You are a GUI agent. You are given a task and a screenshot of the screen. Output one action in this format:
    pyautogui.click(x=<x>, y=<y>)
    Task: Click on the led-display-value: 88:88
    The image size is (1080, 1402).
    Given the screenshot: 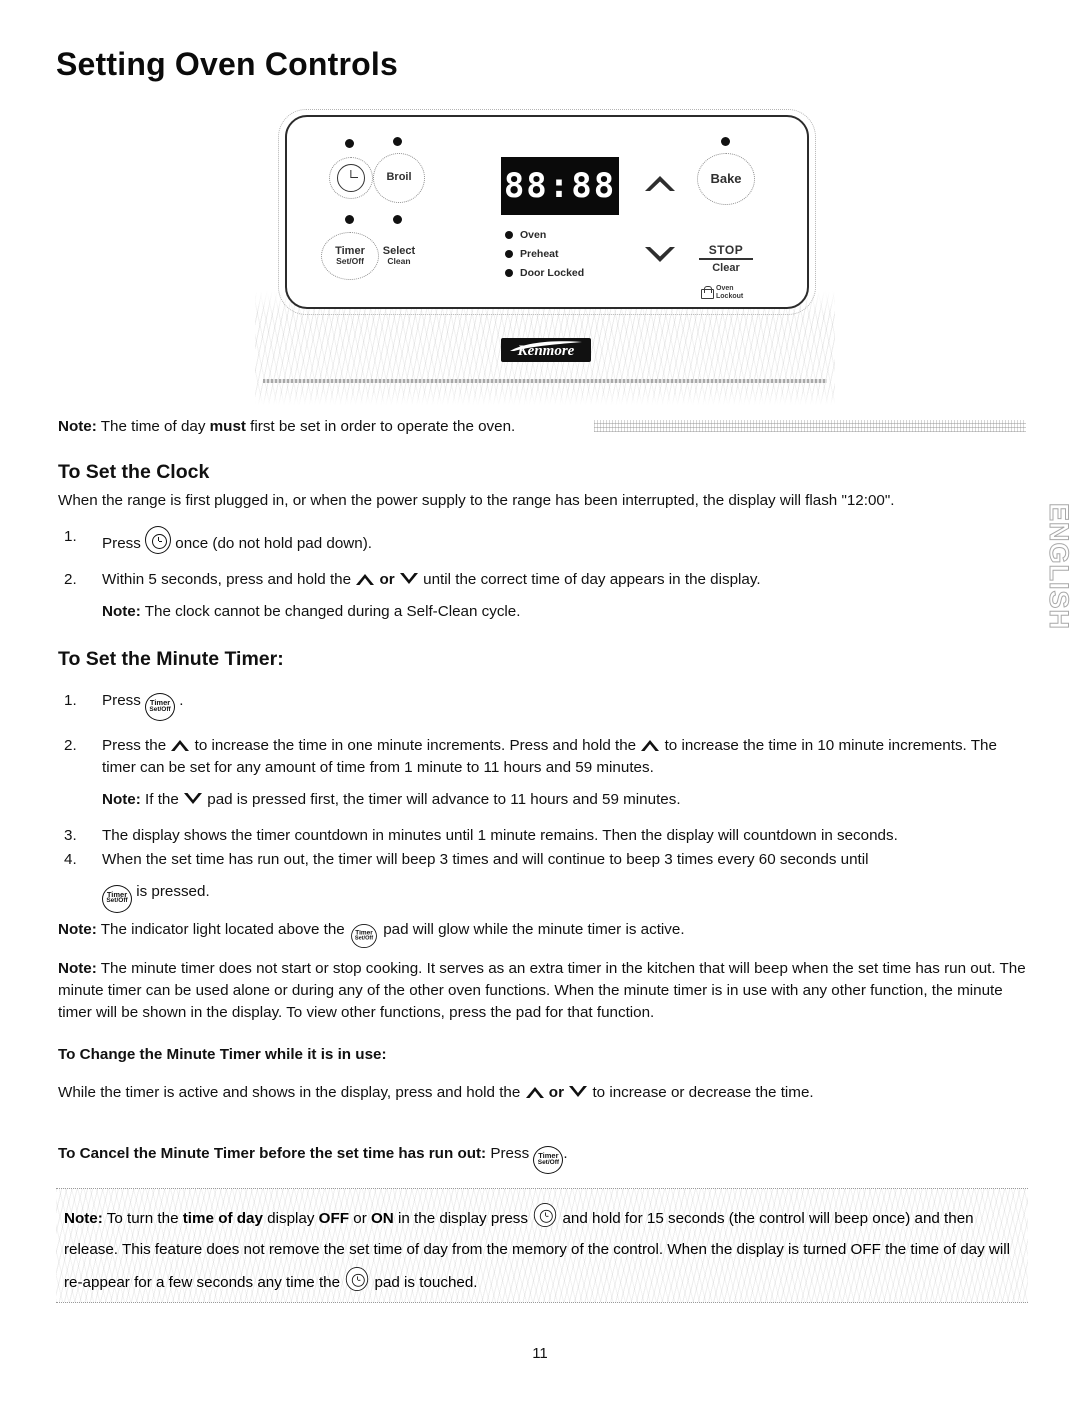 What is the action you would take?
    pyautogui.click(x=560, y=186)
    